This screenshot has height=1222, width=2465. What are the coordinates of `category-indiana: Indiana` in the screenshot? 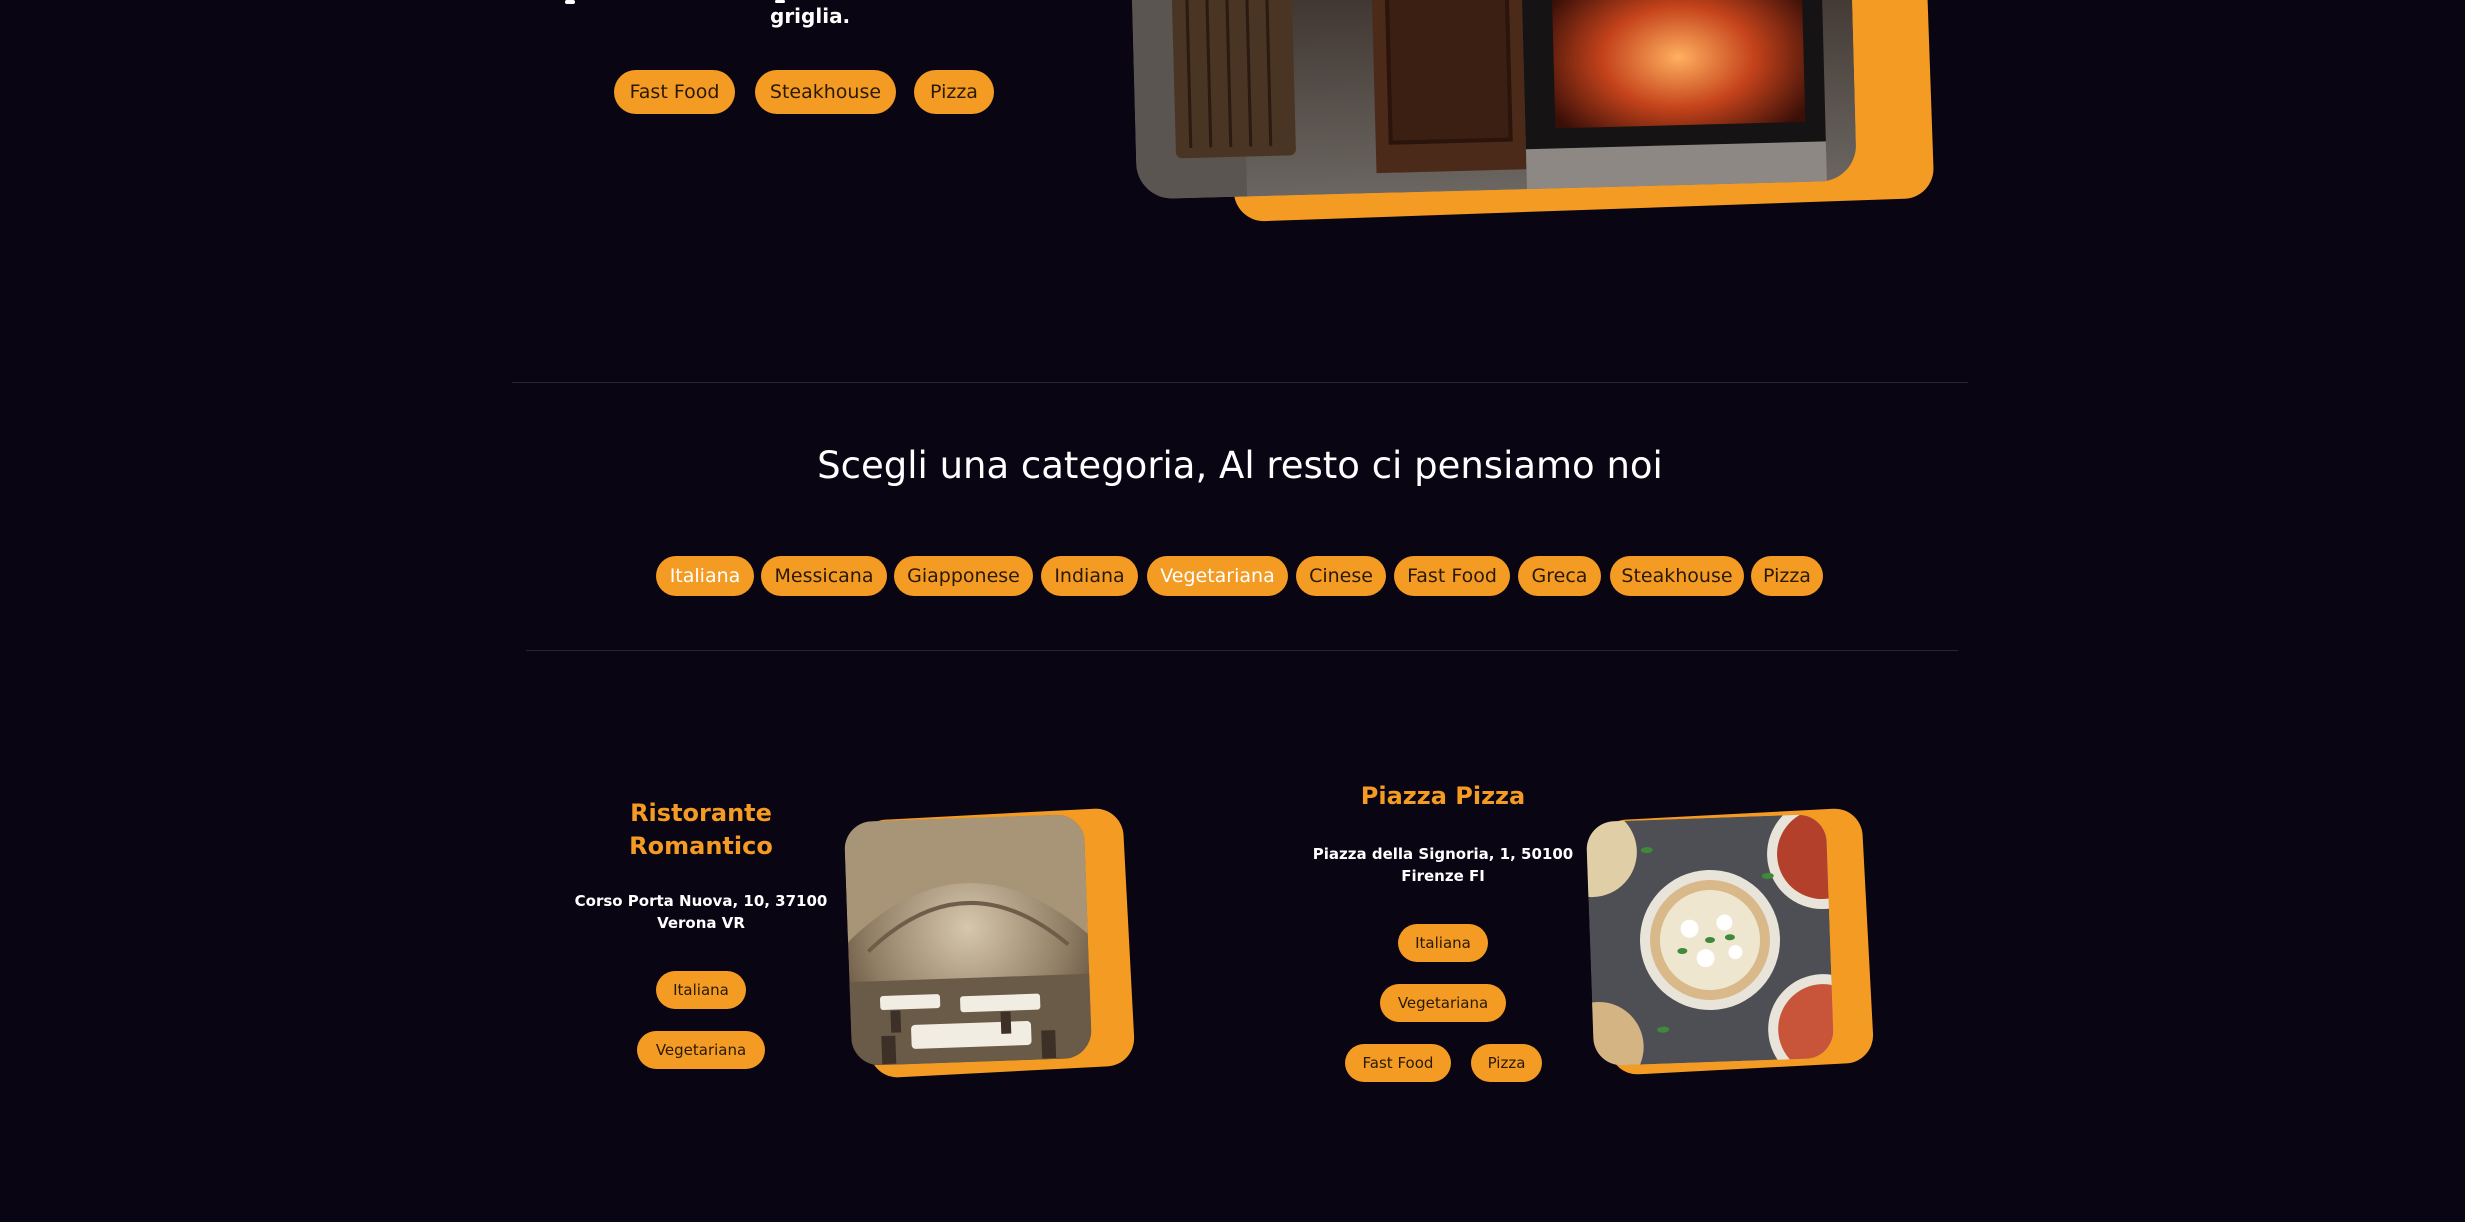 It's located at (1089, 576).